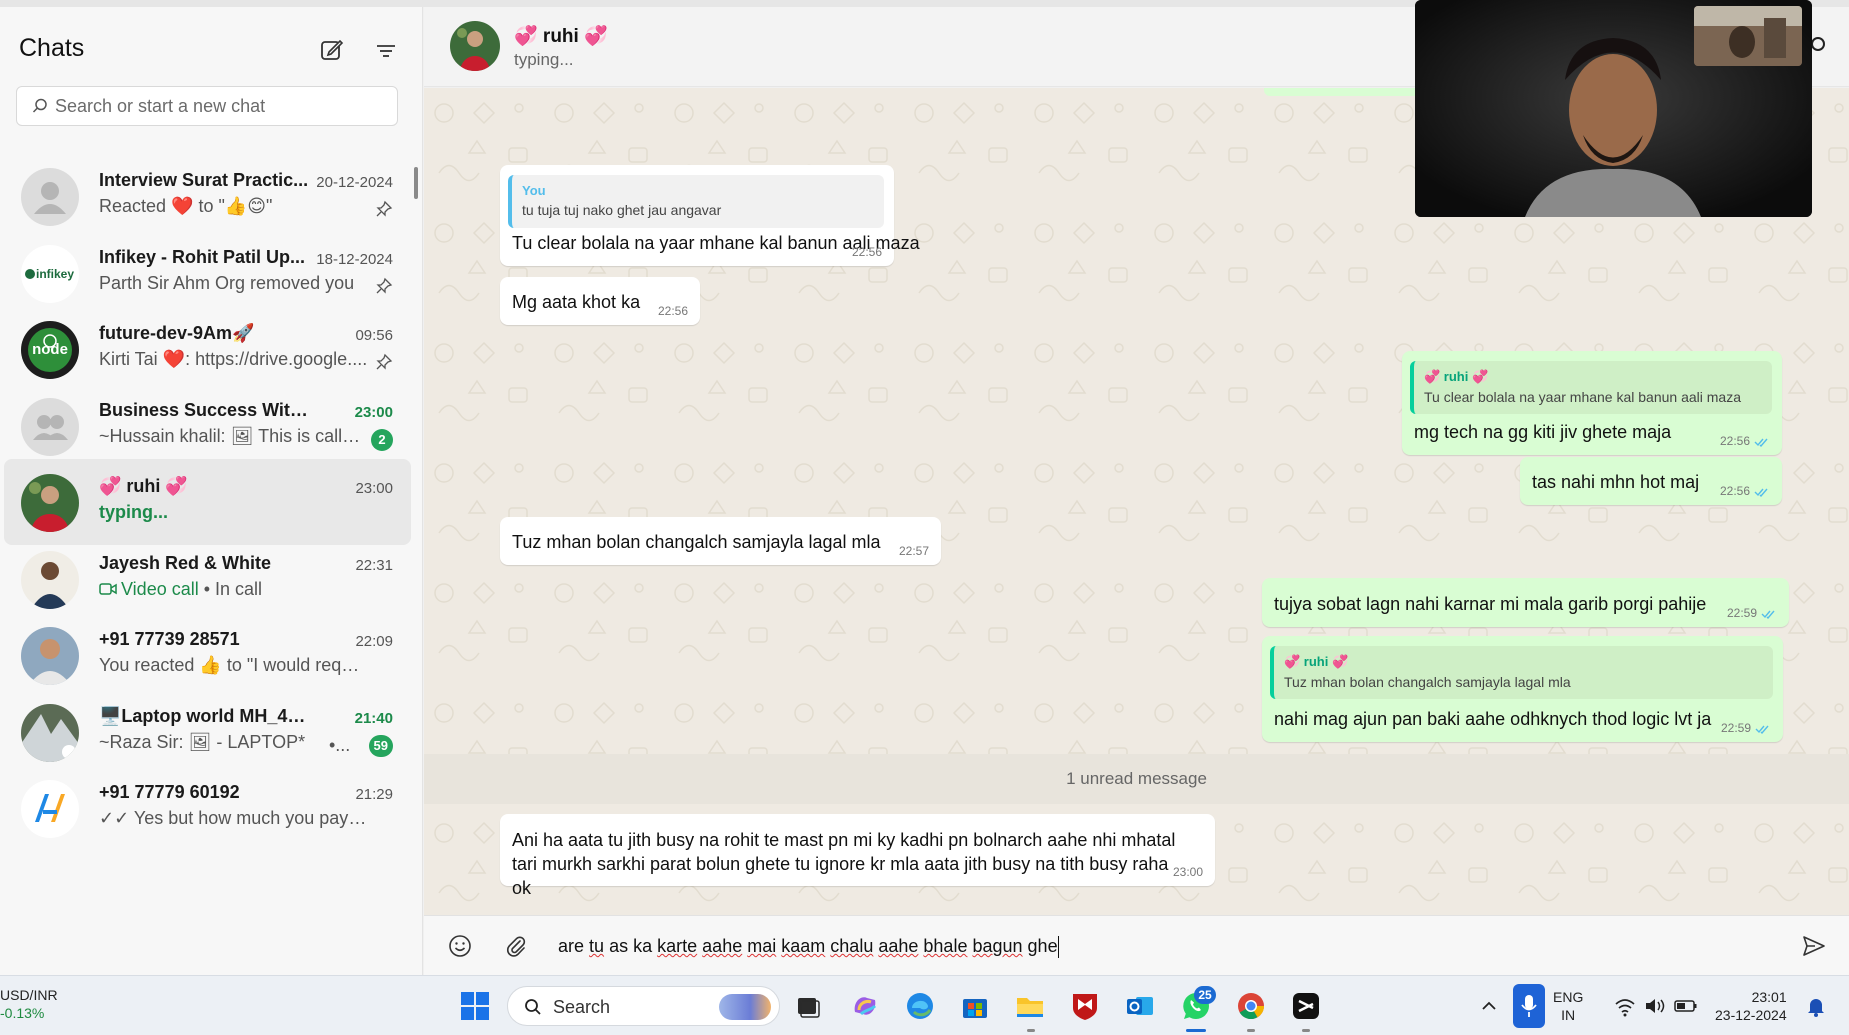 The width and height of the screenshot is (1849, 1035). Describe the element at coordinates (50, 350) in the screenshot. I see `chat-avatar: node` at that location.